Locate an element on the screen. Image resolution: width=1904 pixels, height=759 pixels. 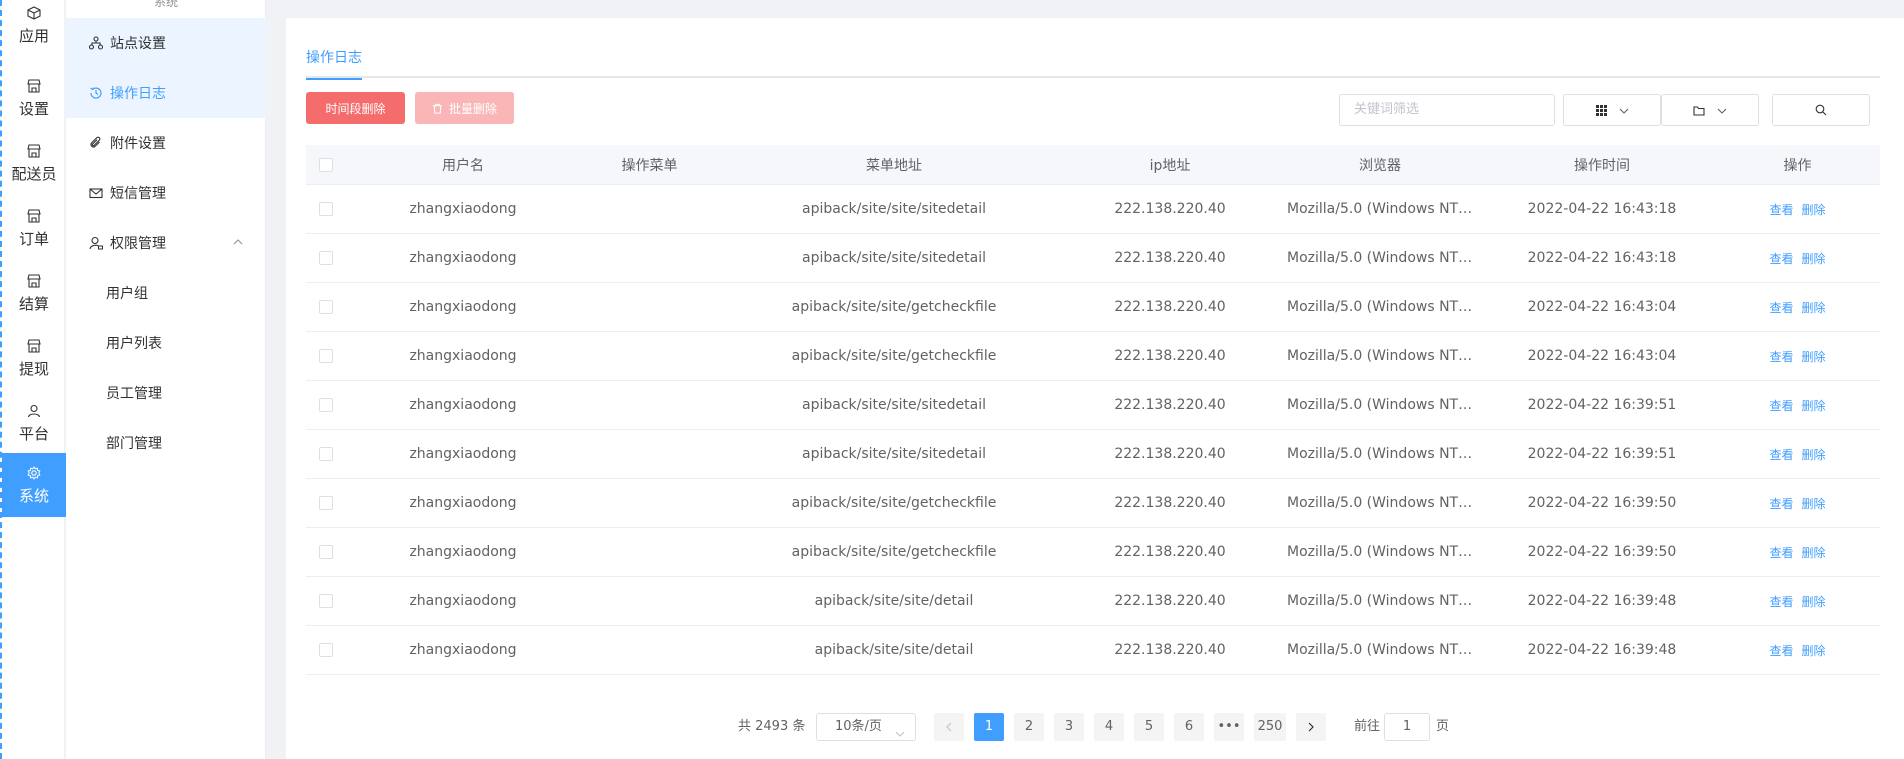
cell-time: 2022-04-22 16:39:48 is located at coordinates (1602, 601).